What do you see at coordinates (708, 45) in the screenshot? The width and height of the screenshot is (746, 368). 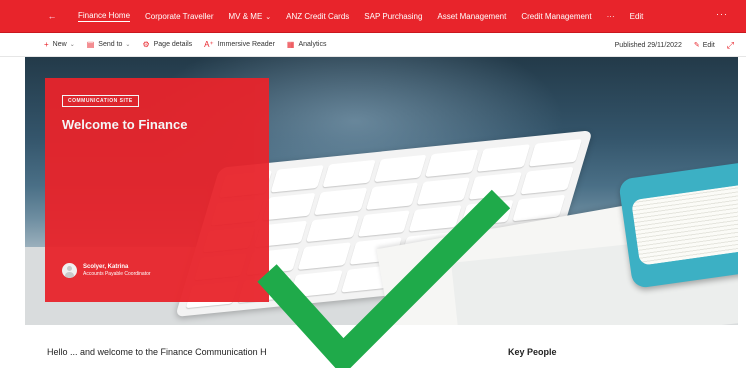 I see `edit-label: Edit` at bounding box center [708, 45].